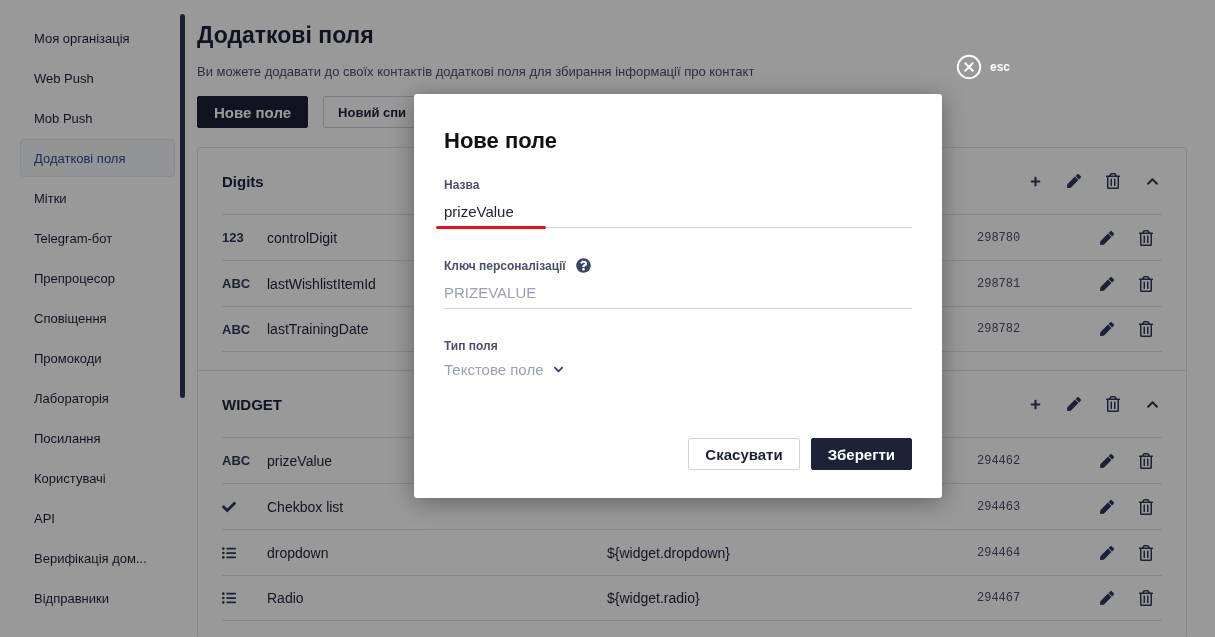  What do you see at coordinates (501, 141) in the screenshot?
I see `dialog-title: Нове поле` at bounding box center [501, 141].